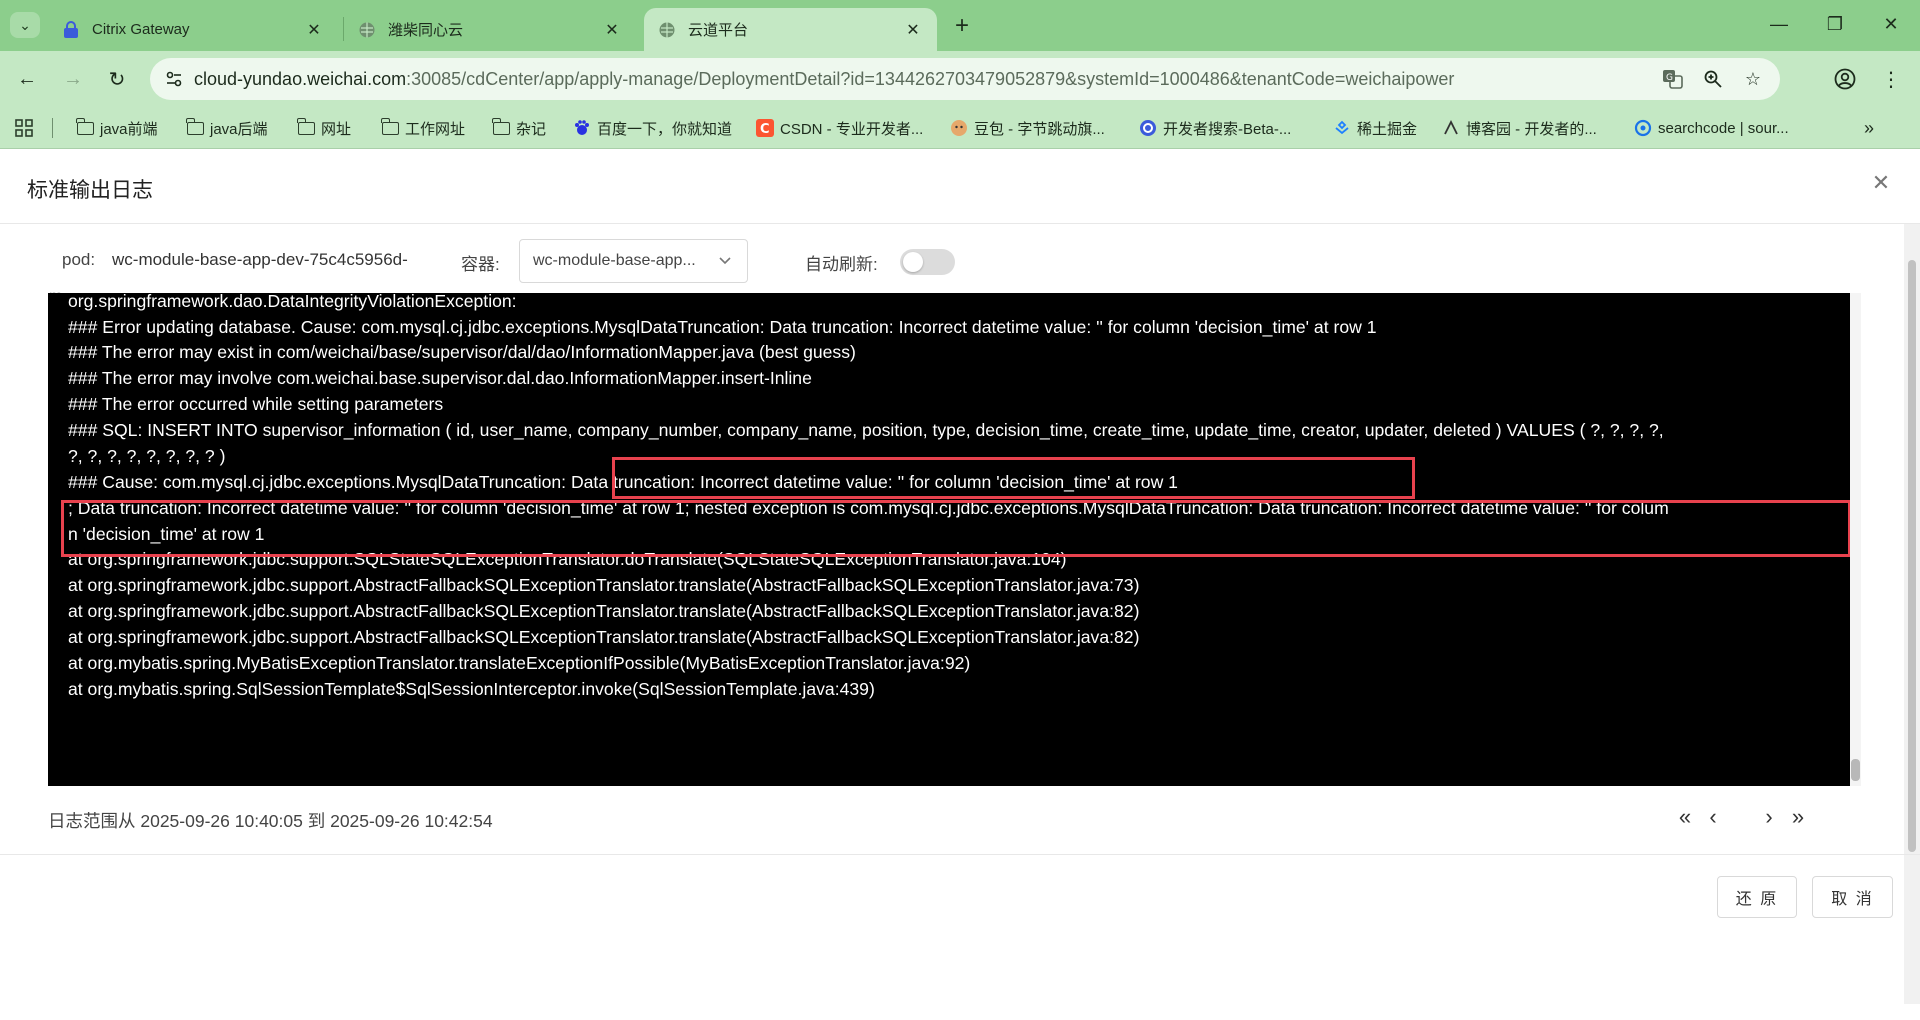 The width and height of the screenshot is (1920, 1020). What do you see at coordinates (73, 79) in the screenshot?
I see `forward-button: →` at bounding box center [73, 79].